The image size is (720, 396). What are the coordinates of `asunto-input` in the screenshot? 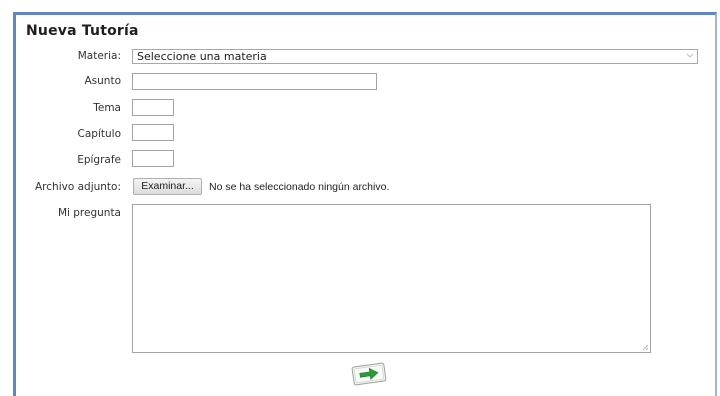 It's located at (254, 81).